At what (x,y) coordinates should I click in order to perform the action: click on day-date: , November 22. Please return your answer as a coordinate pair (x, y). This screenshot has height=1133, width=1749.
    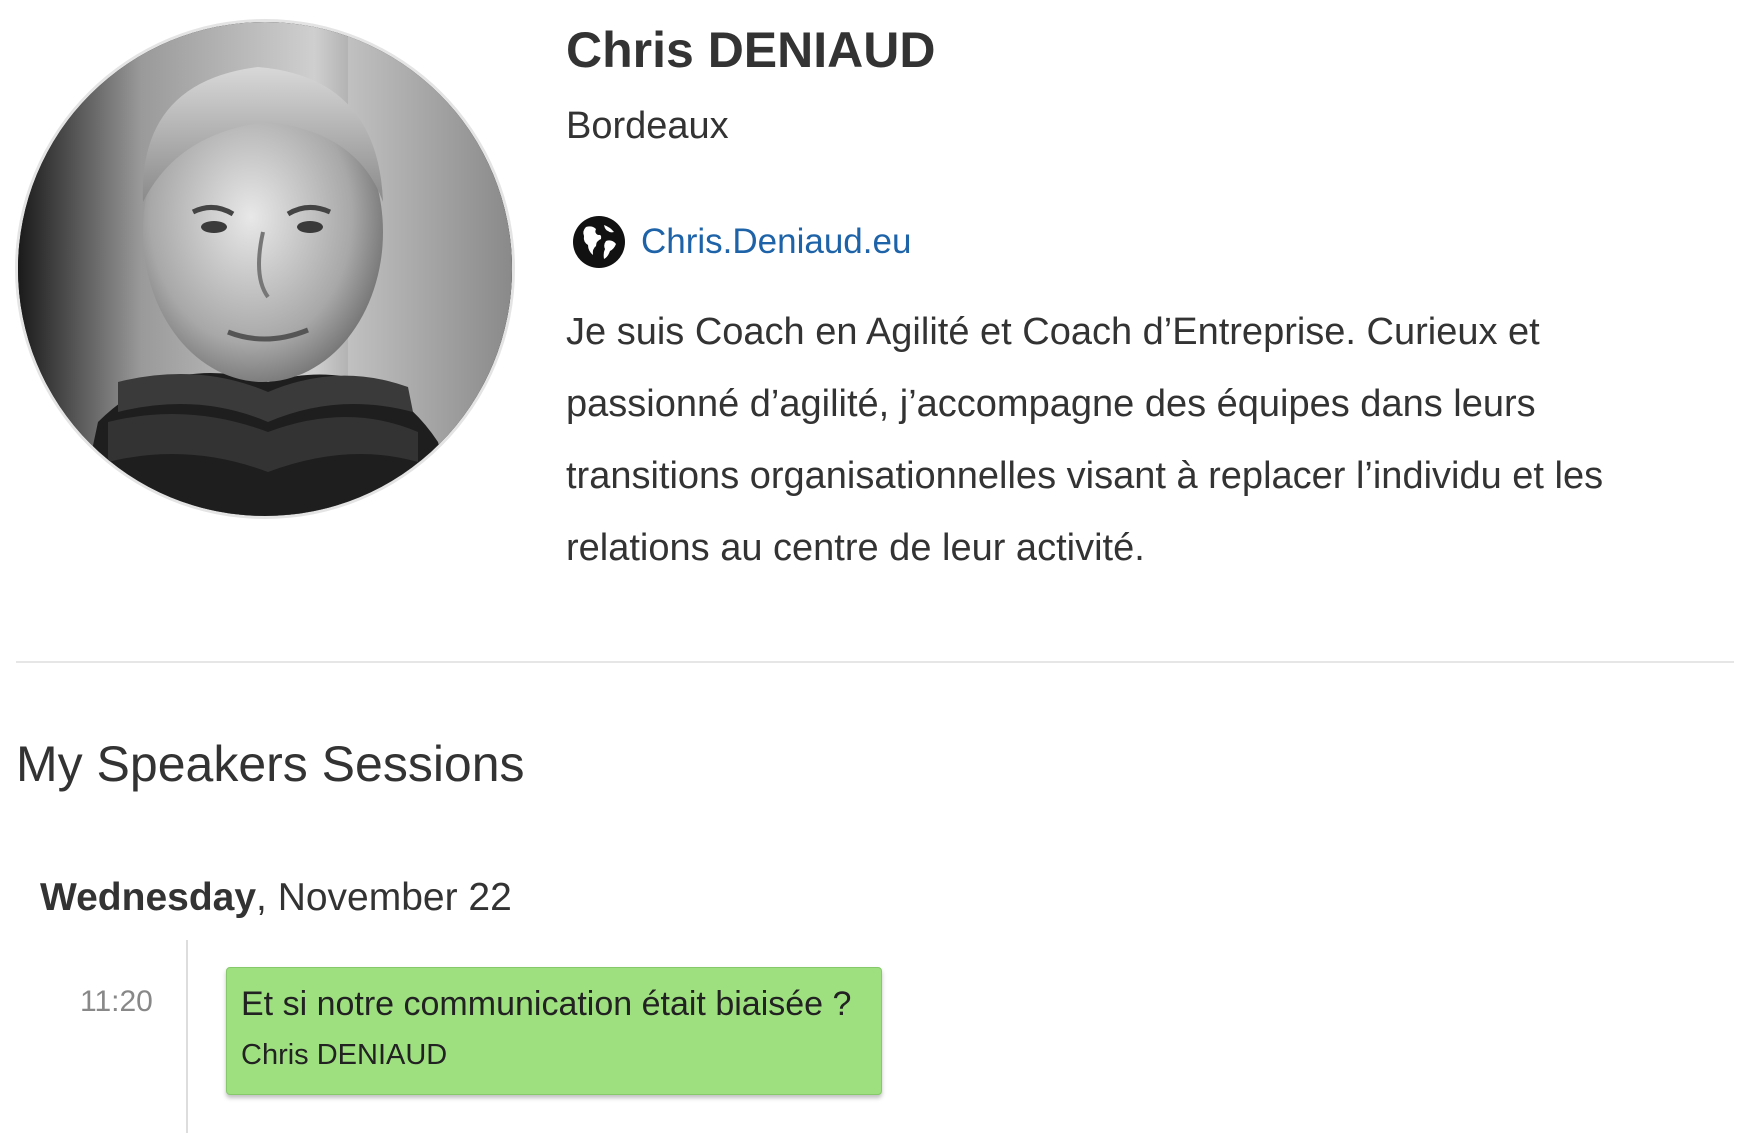
    Looking at the image, I should click on (384, 897).